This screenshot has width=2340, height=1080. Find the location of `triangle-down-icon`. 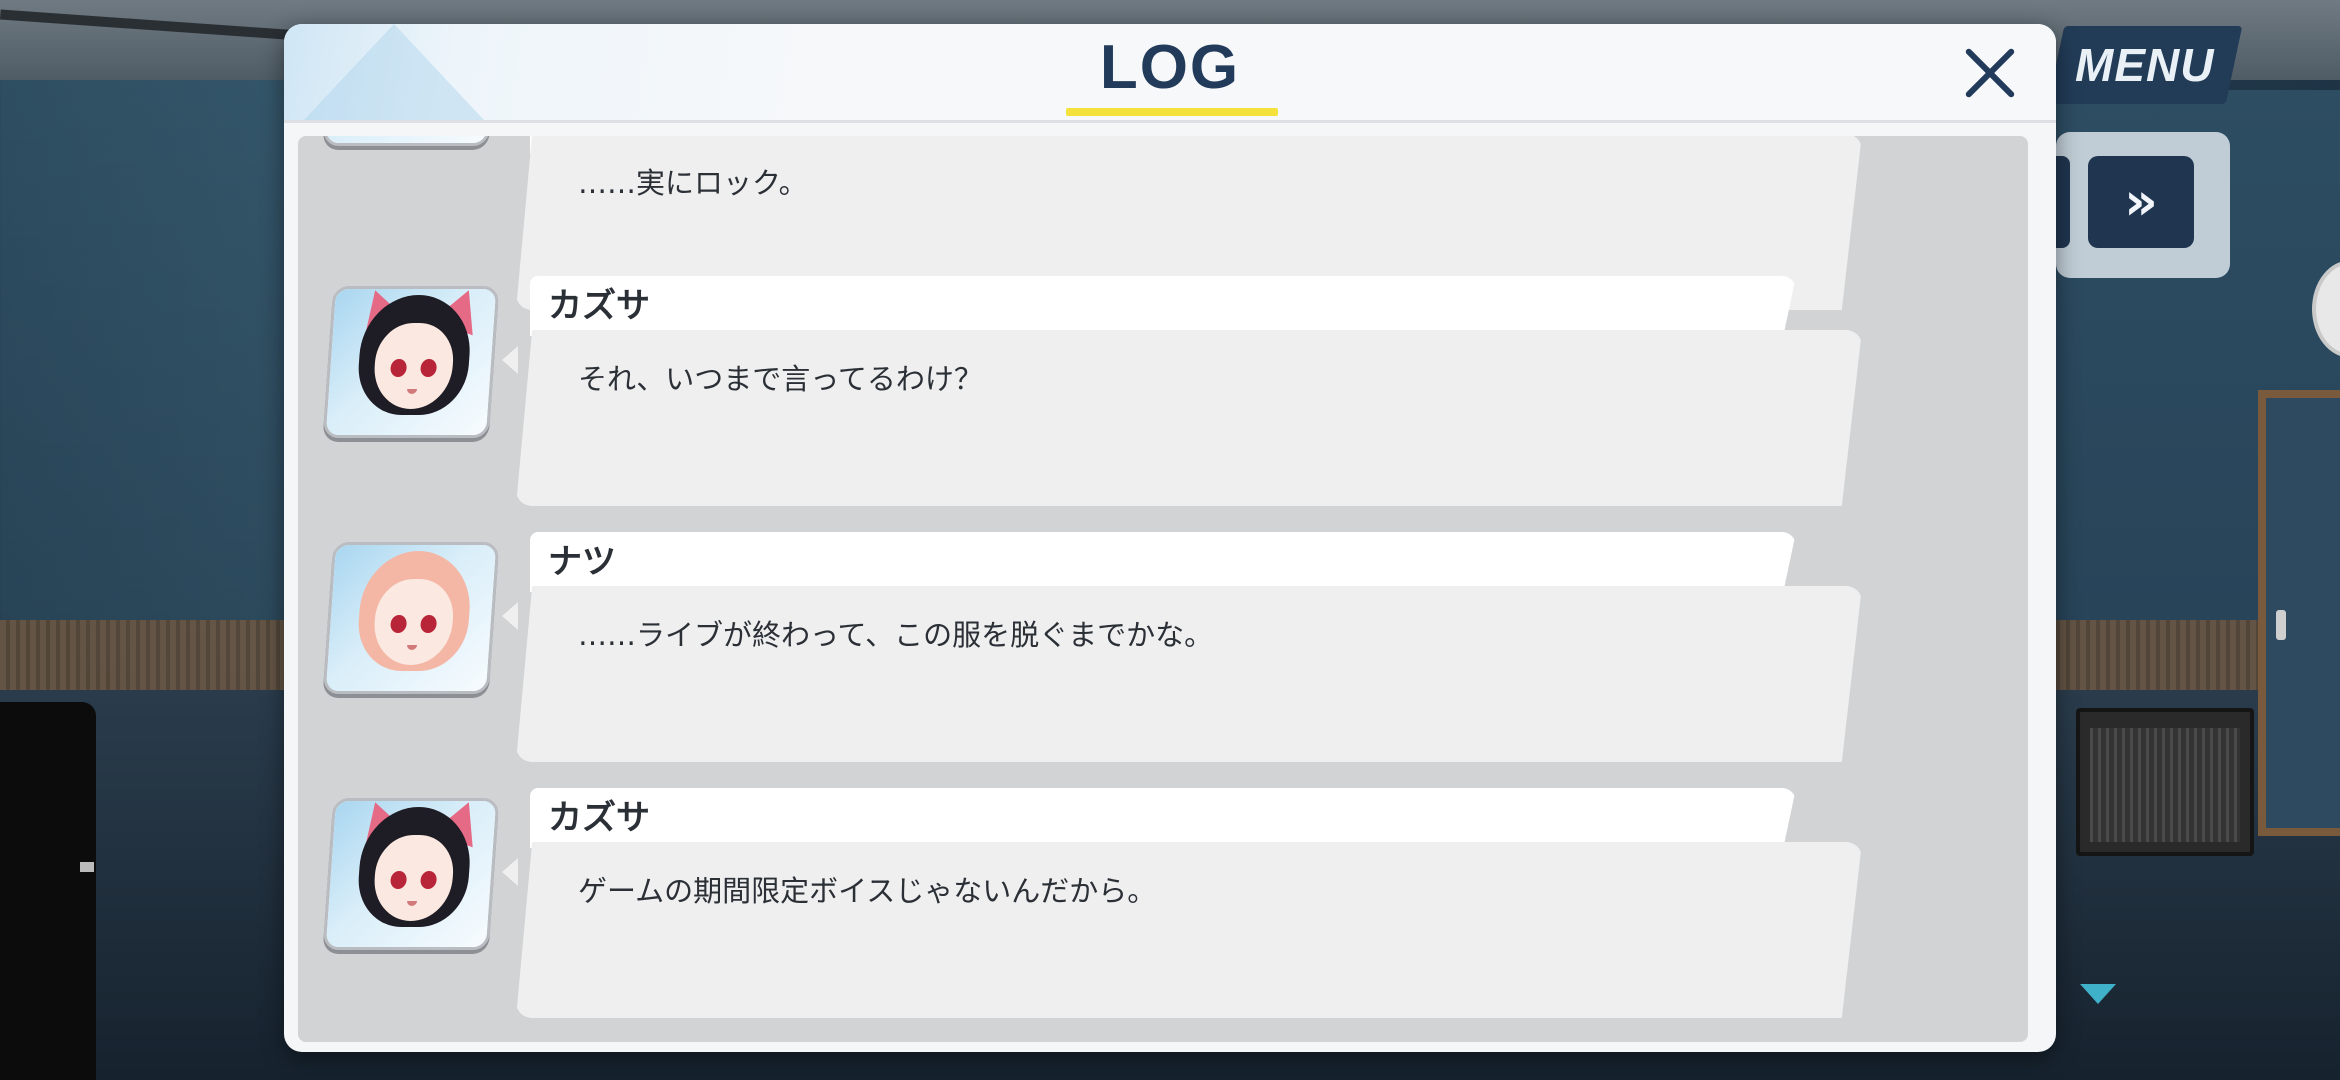

triangle-down-icon is located at coordinates (2098, 994).